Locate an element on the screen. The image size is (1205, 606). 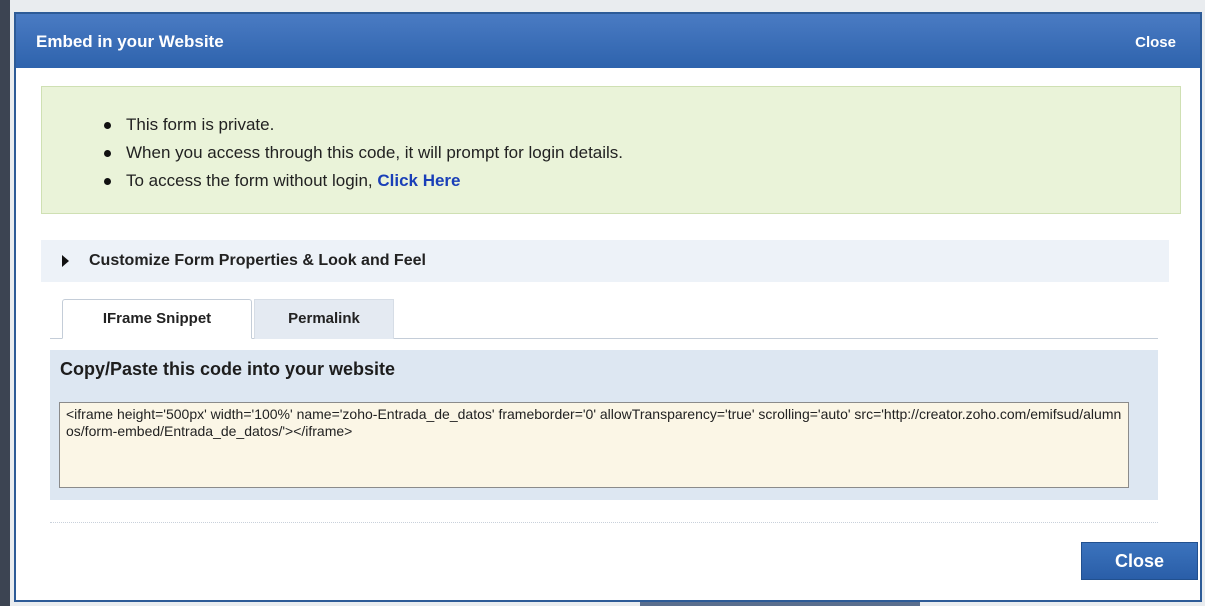
caret-right-icon is located at coordinates (65, 261).